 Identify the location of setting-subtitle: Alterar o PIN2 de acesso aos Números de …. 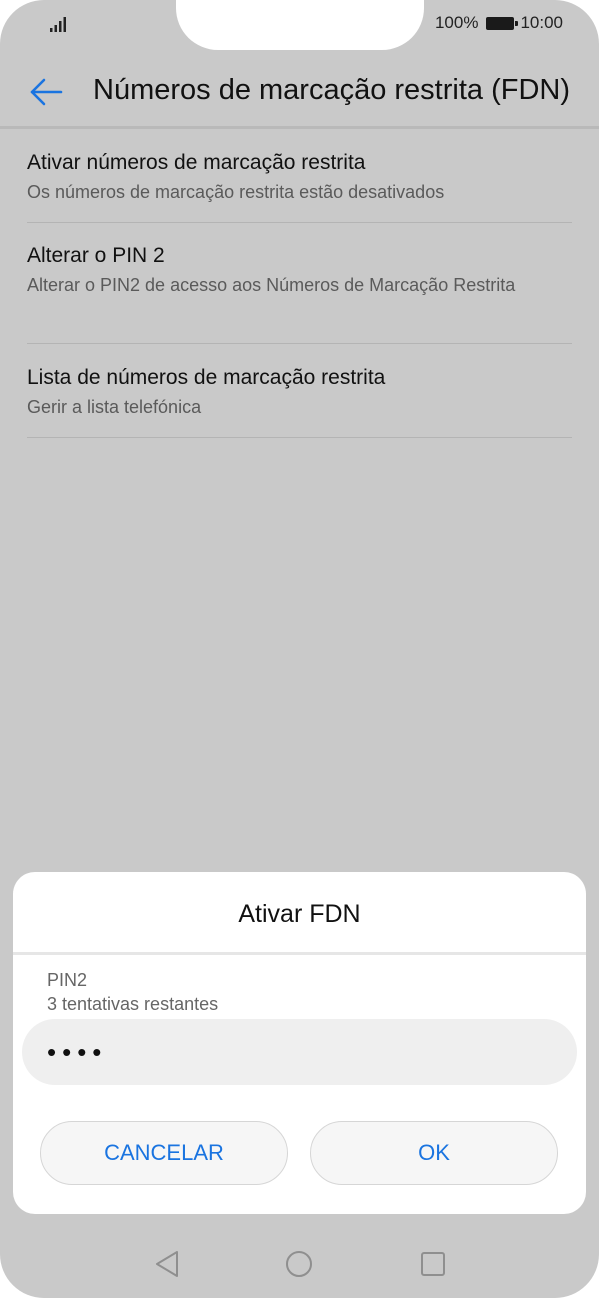
(271, 285).